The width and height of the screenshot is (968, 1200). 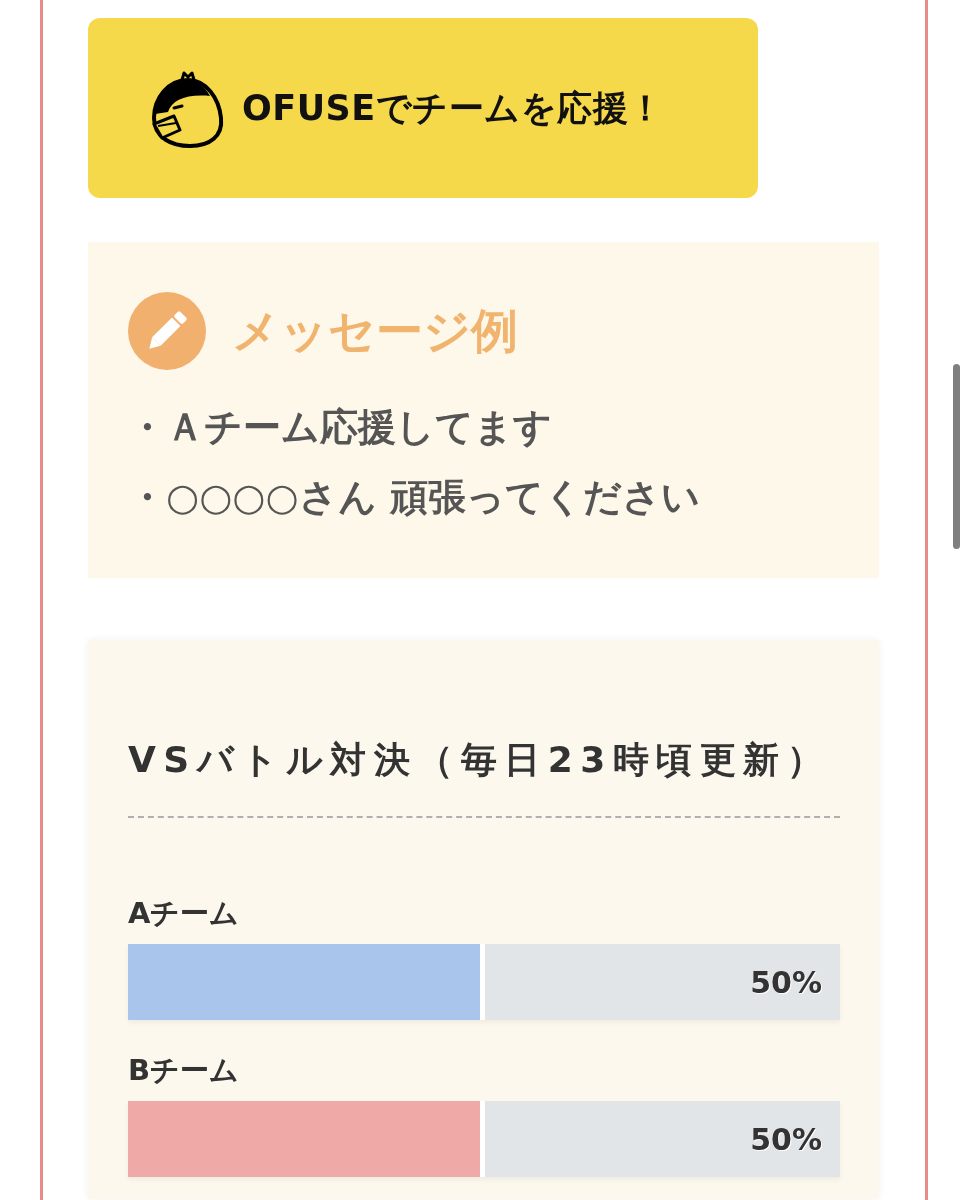 I want to click on example-message: ・Ａチーム応援してます, so click(x=340, y=427).